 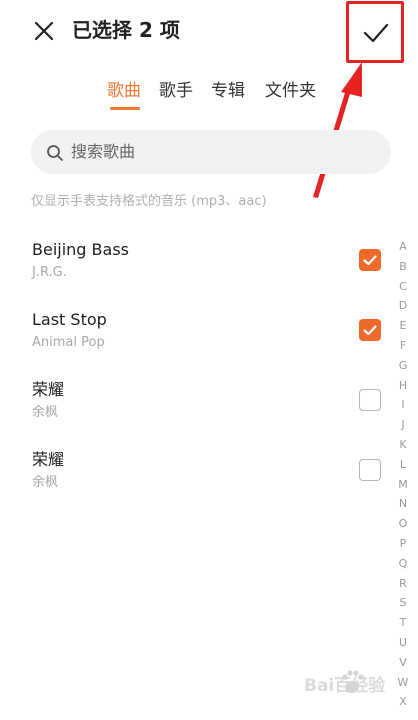 I want to click on close-icon, so click(x=44, y=31).